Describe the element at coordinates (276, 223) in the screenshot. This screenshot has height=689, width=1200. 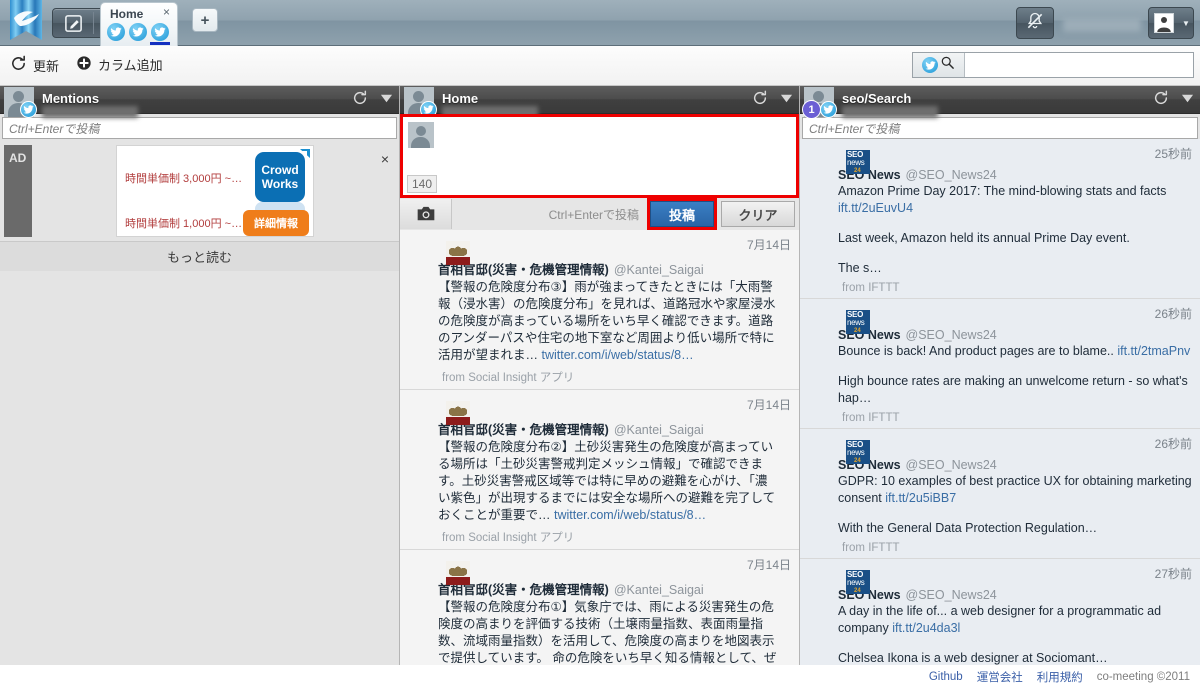
I see `ad-cta-button: 詳細情報` at that location.